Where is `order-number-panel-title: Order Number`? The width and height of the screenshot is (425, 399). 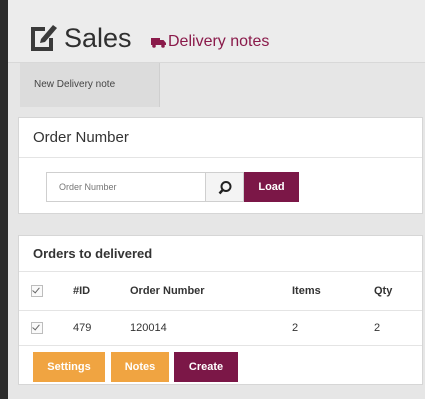
order-number-panel-title: Order Number is located at coordinates (220, 138).